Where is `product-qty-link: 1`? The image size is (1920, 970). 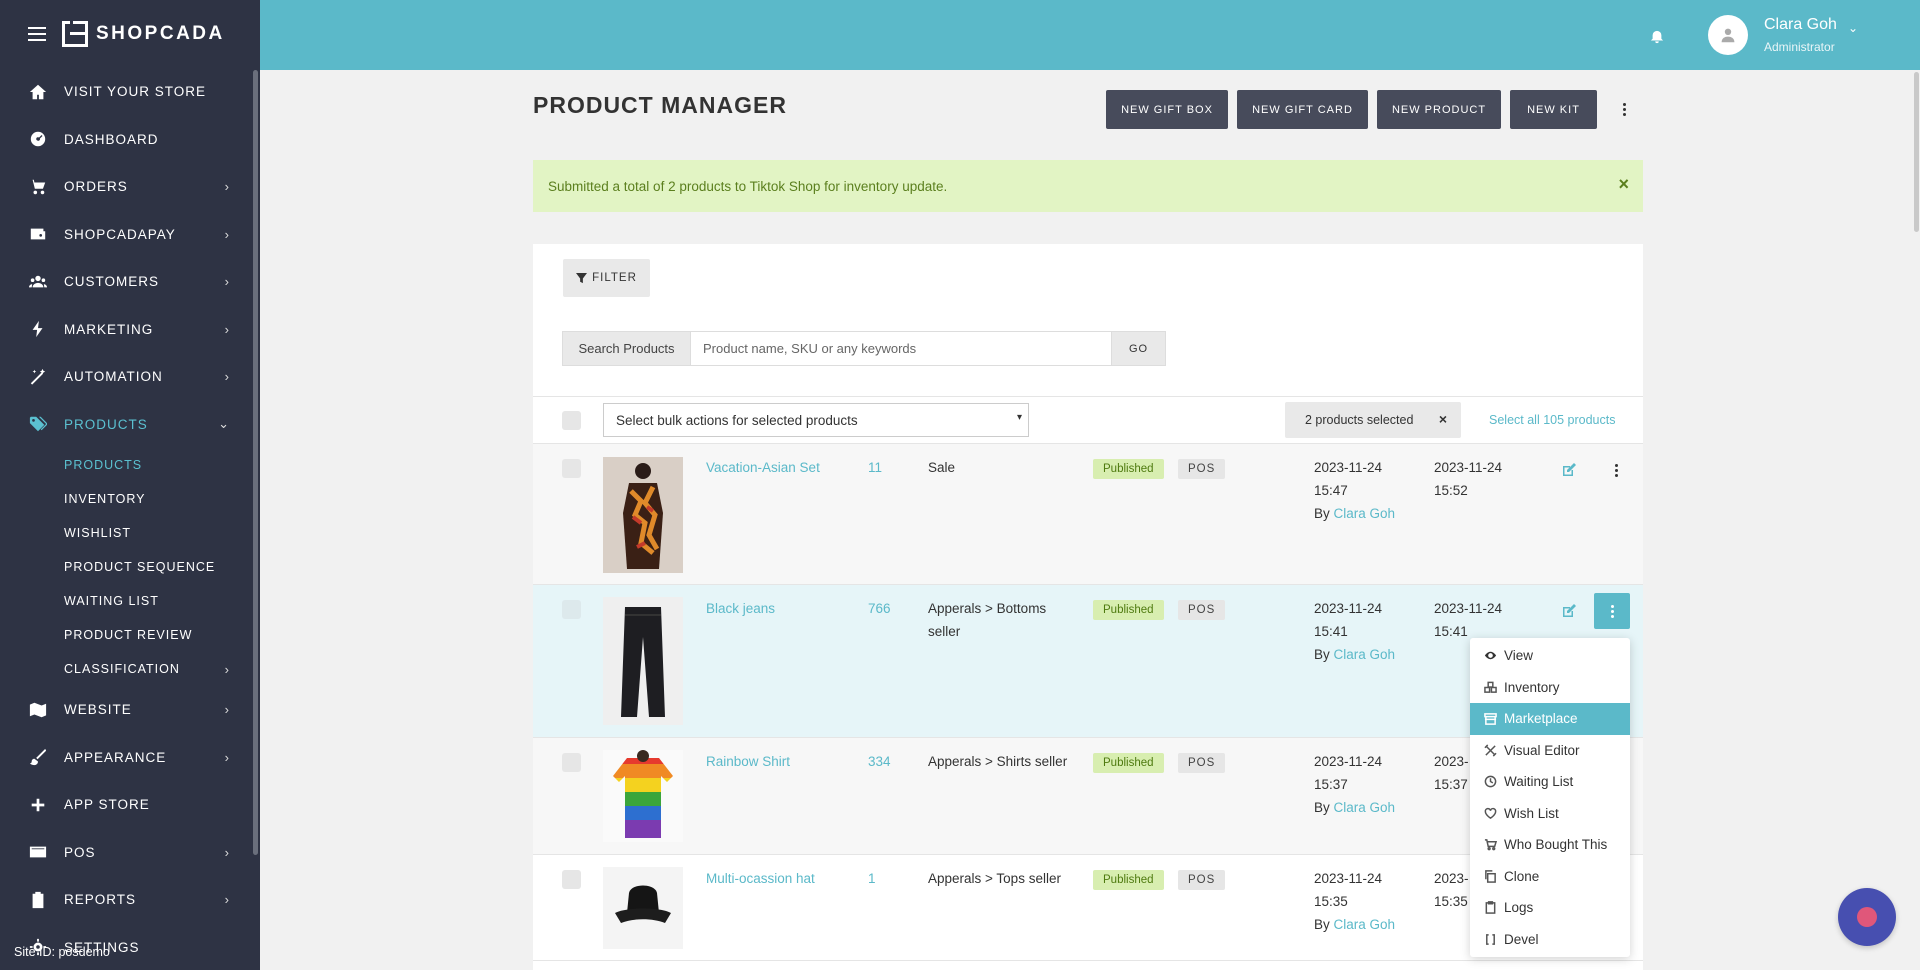 product-qty-link: 1 is located at coordinates (872, 878).